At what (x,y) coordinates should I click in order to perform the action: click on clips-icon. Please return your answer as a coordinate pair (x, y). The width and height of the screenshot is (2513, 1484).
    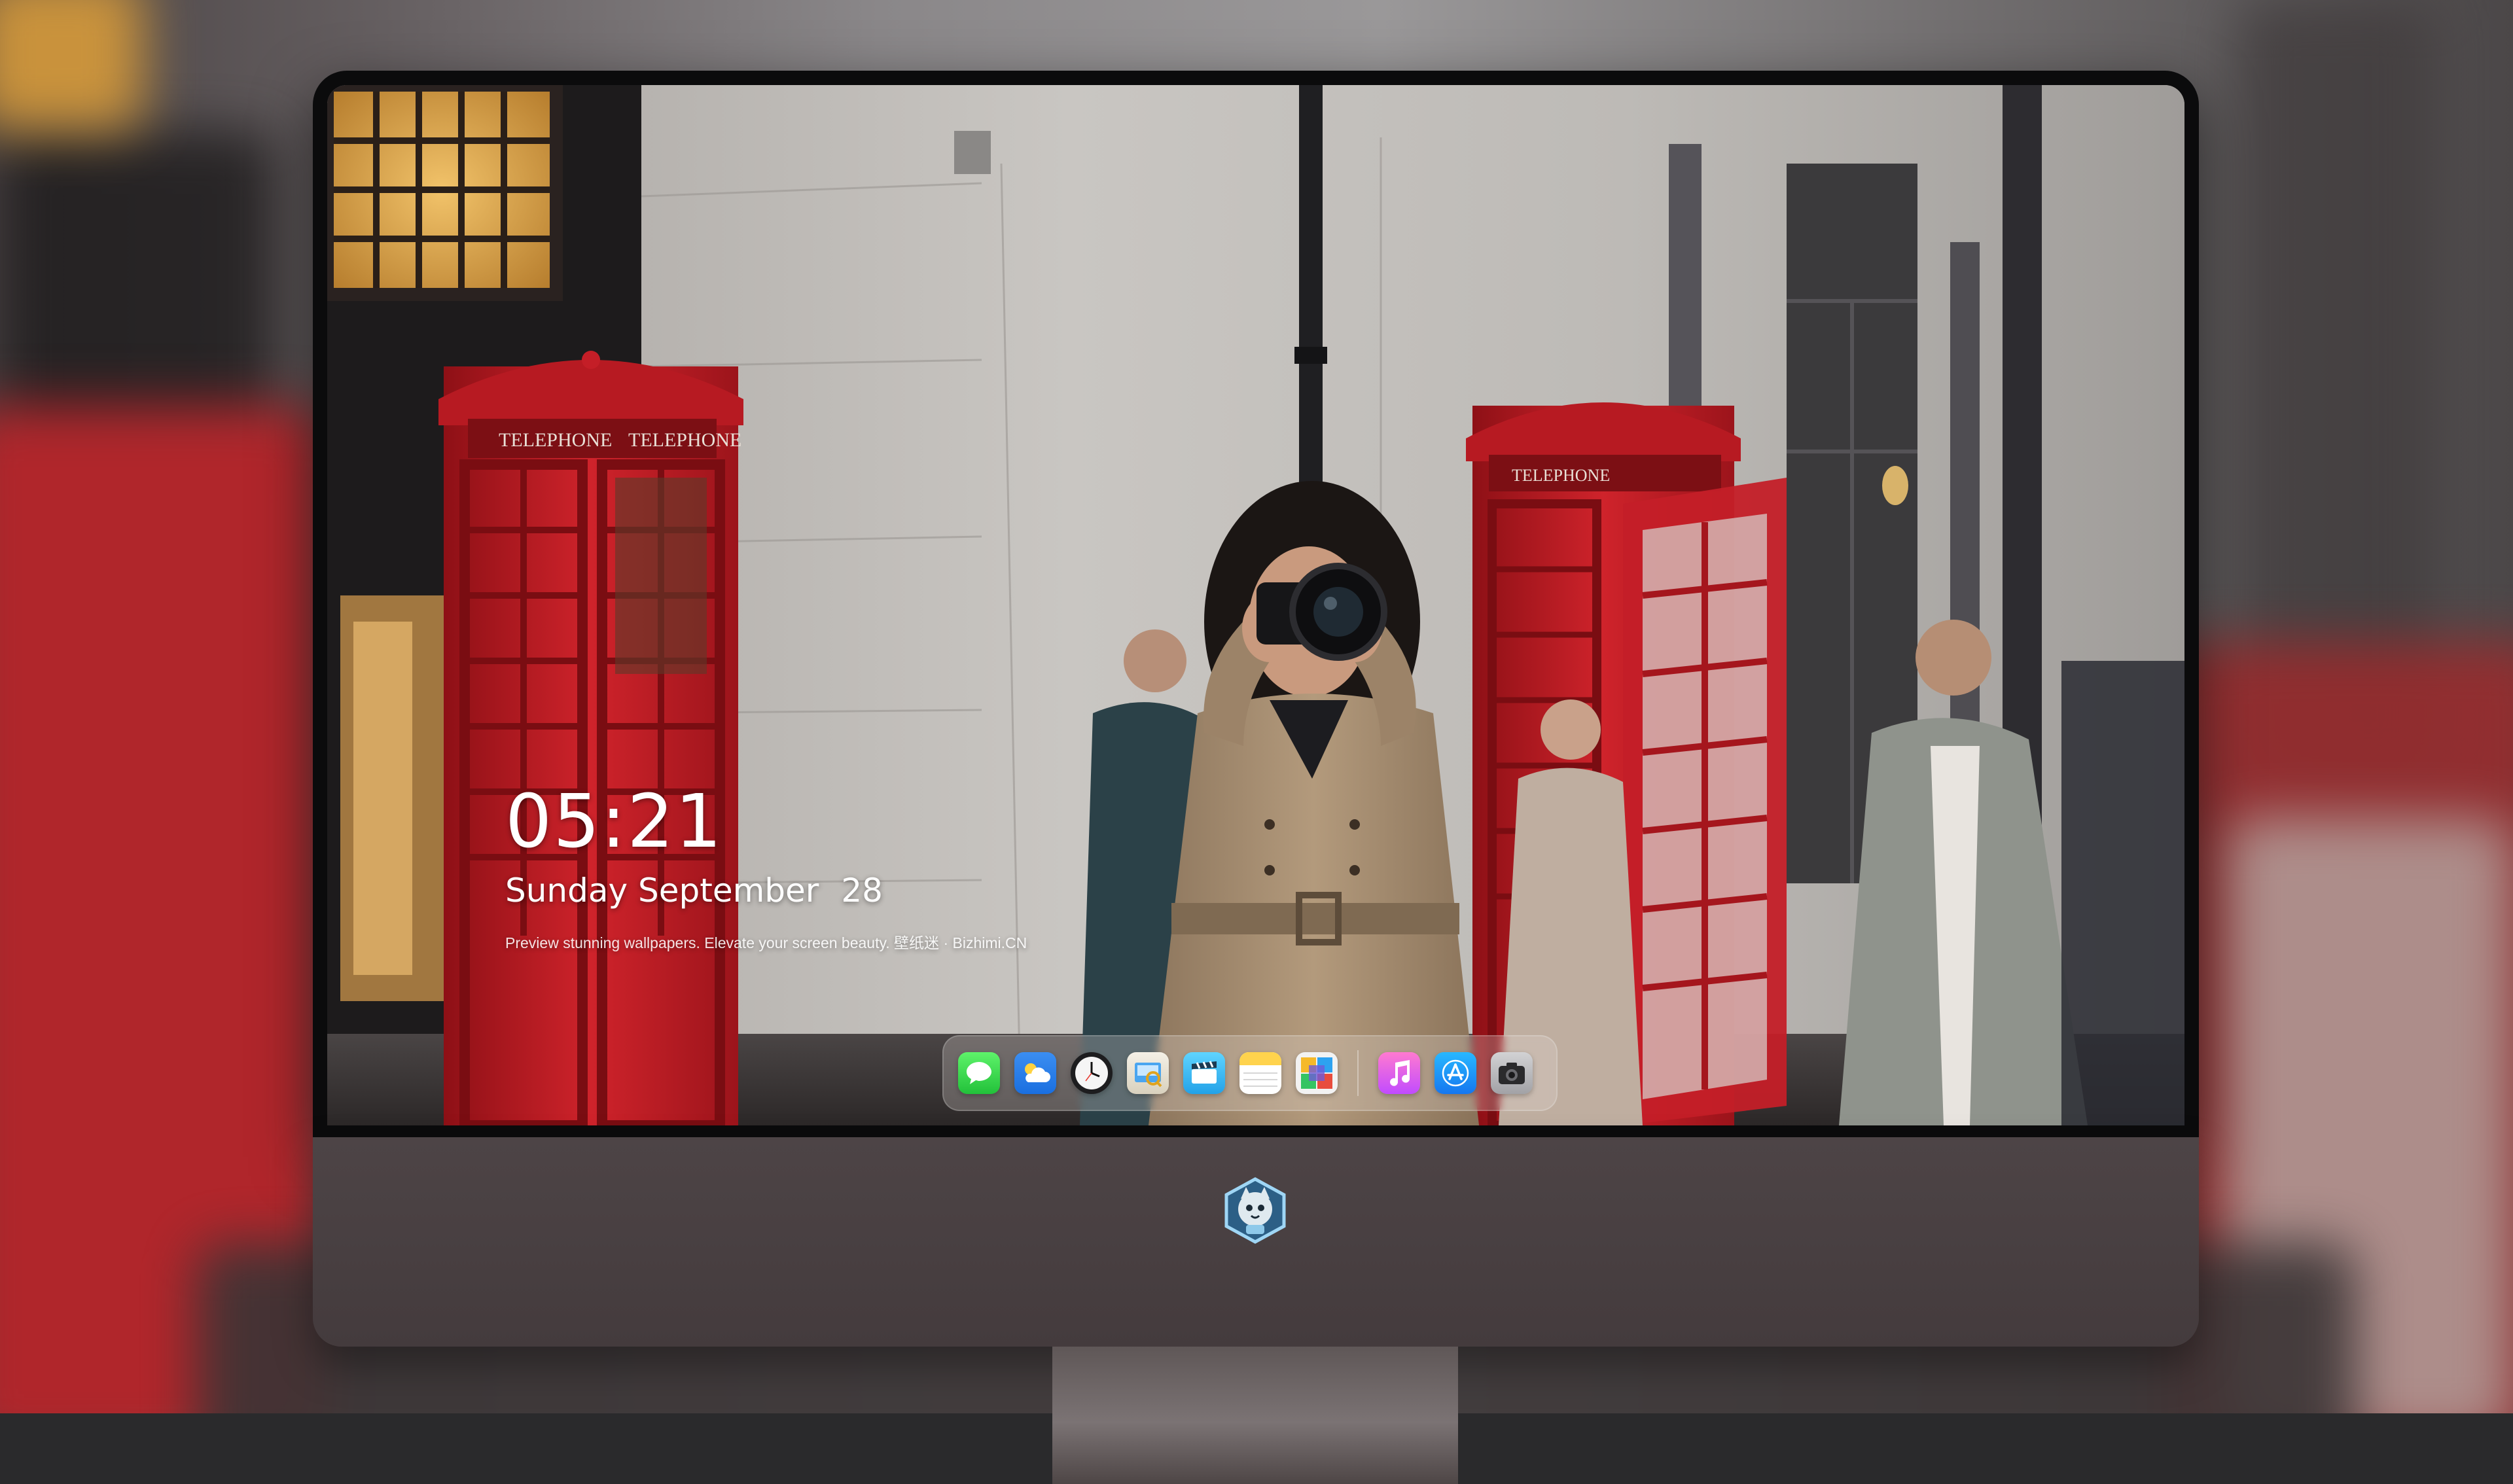
    Looking at the image, I should click on (1204, 1073).